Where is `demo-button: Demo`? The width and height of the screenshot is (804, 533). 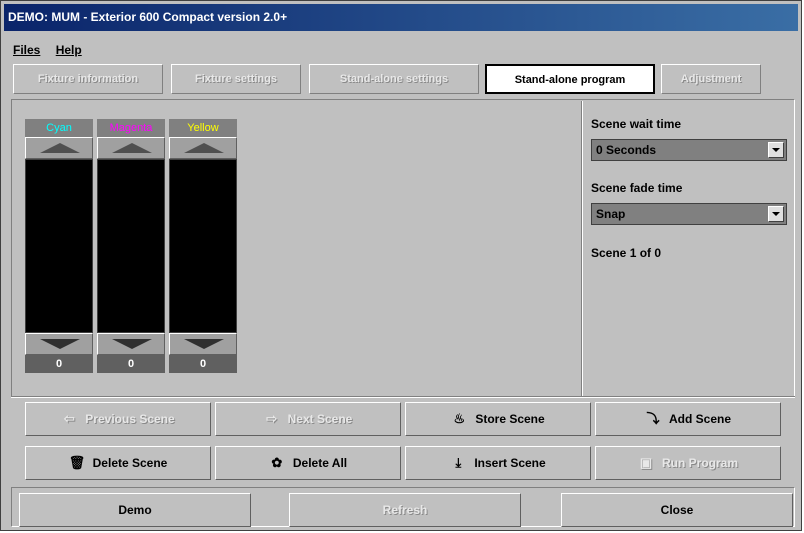 demo-button: Demo is located at coordinates (135, 510).